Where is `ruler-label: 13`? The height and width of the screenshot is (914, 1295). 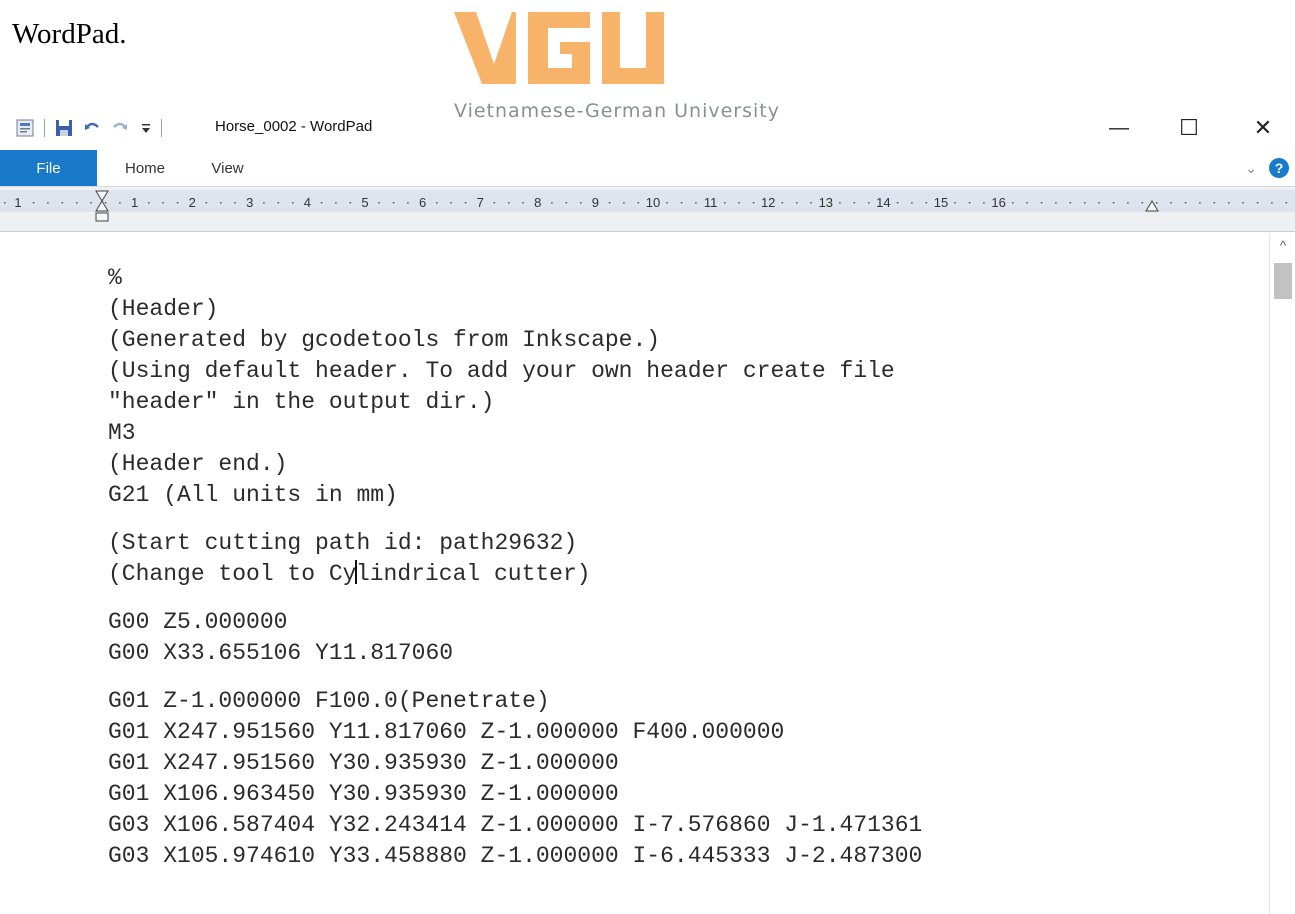 ruler-label: 13 is located at coordinates (826, 202).